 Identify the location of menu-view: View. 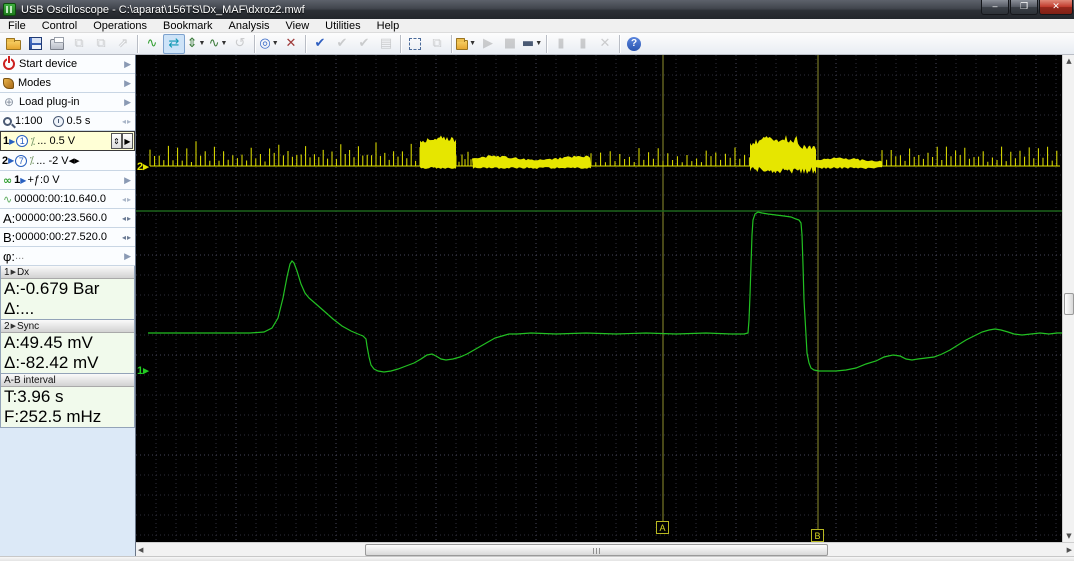
(298, 26).